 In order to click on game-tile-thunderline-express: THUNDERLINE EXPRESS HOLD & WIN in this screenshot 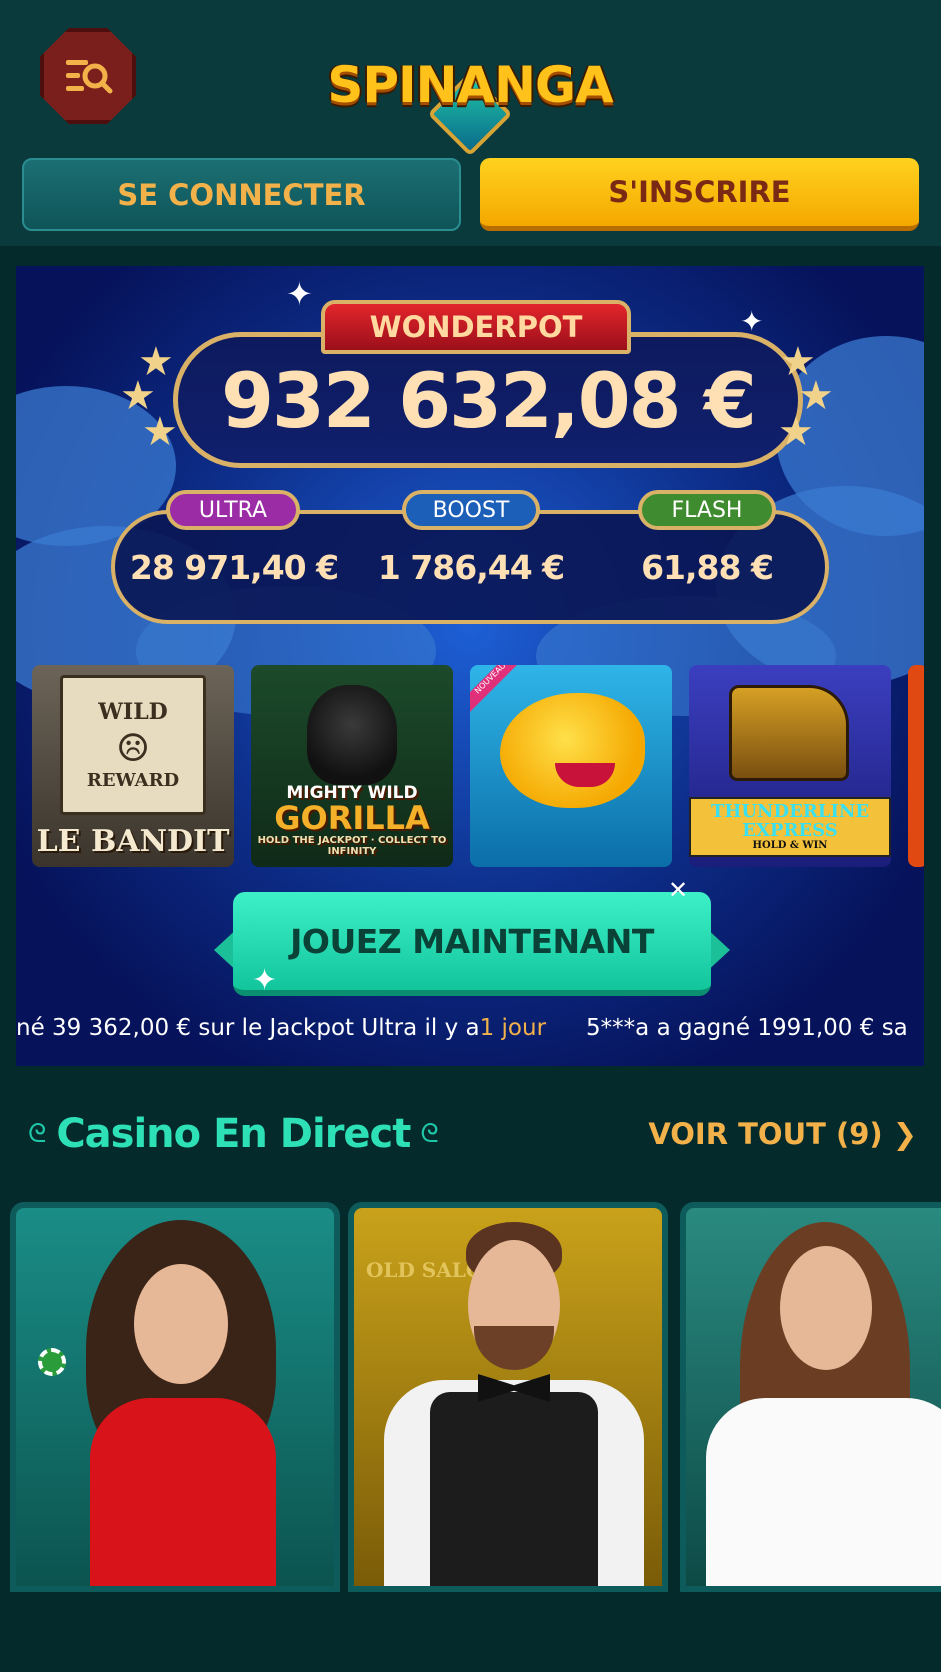, I will do `click(790, 766)`.